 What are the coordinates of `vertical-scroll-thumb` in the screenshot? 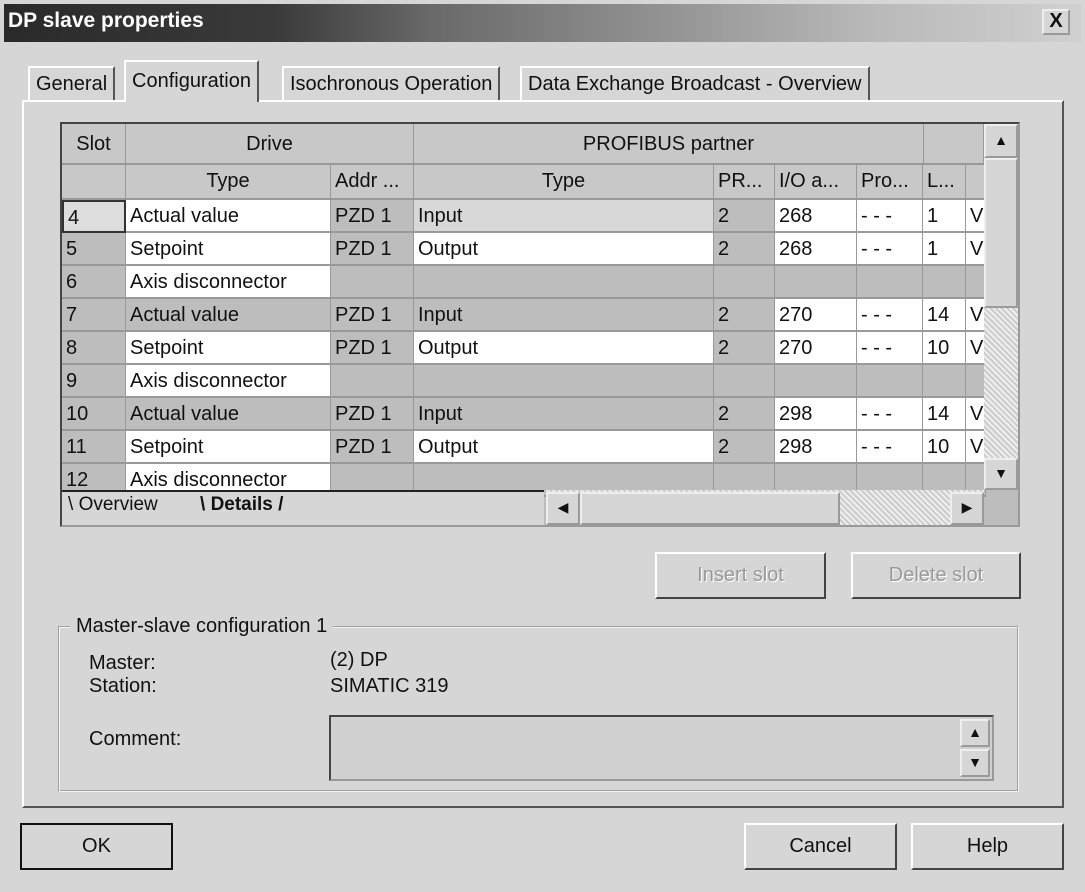 It's located at (1001, 233).